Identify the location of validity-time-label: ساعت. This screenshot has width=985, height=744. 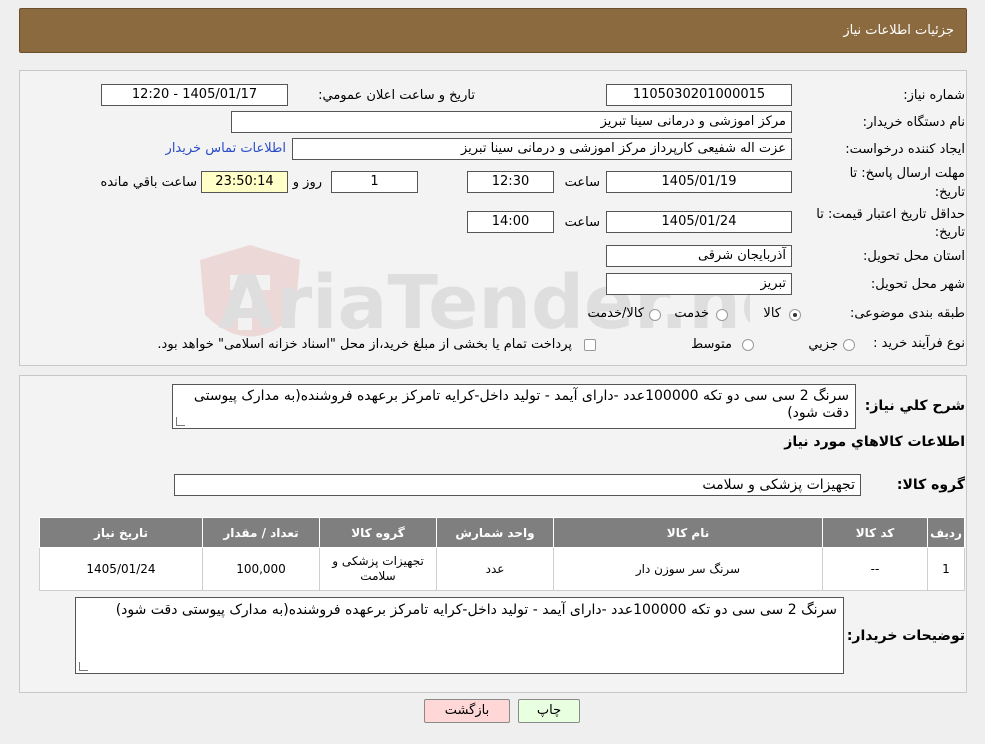
(582, 222).